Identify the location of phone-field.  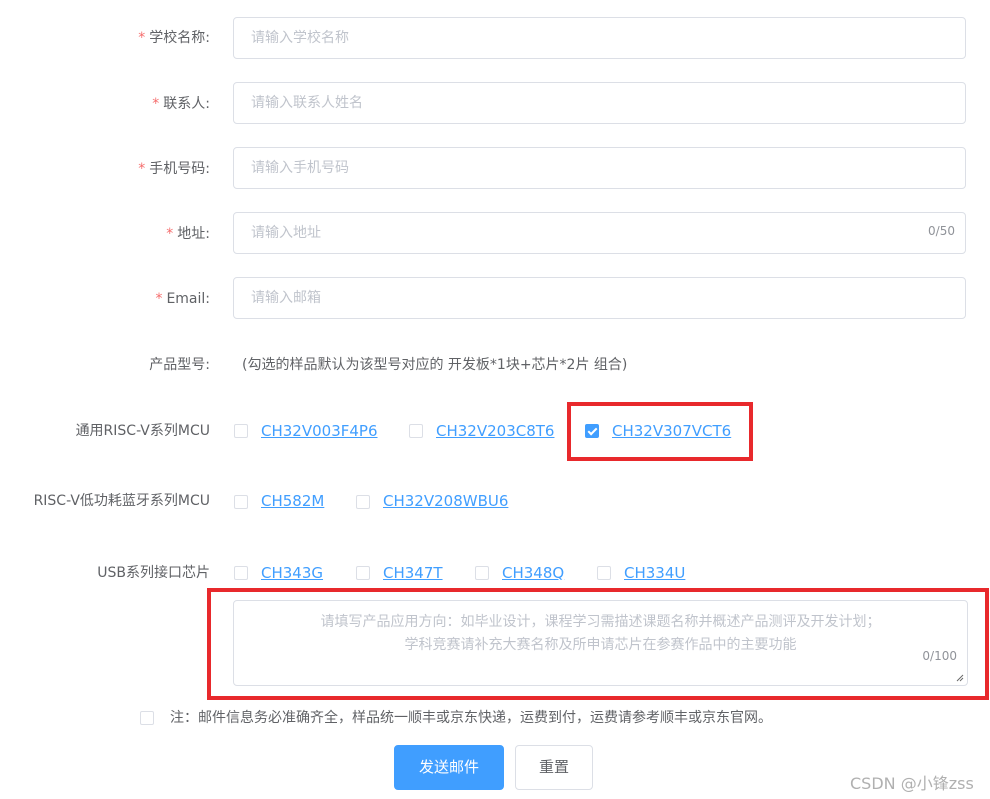
(599, 168).